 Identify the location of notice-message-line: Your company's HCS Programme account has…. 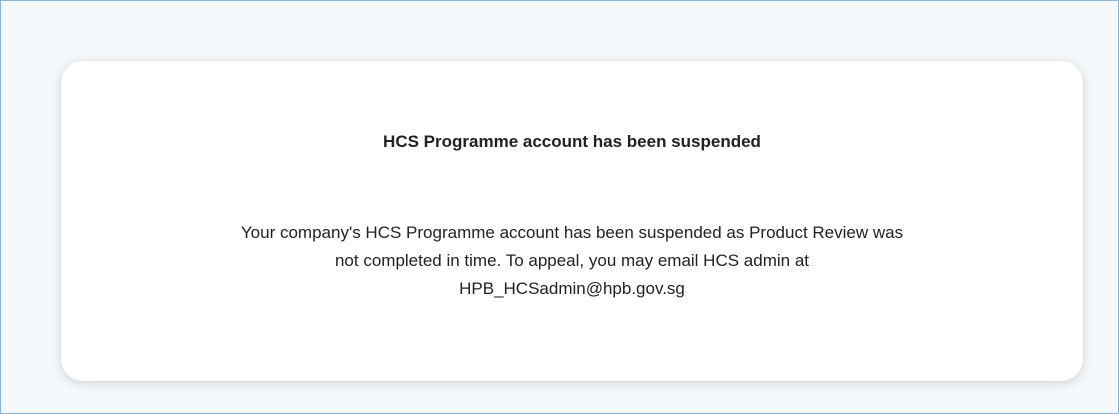
(572, 232).